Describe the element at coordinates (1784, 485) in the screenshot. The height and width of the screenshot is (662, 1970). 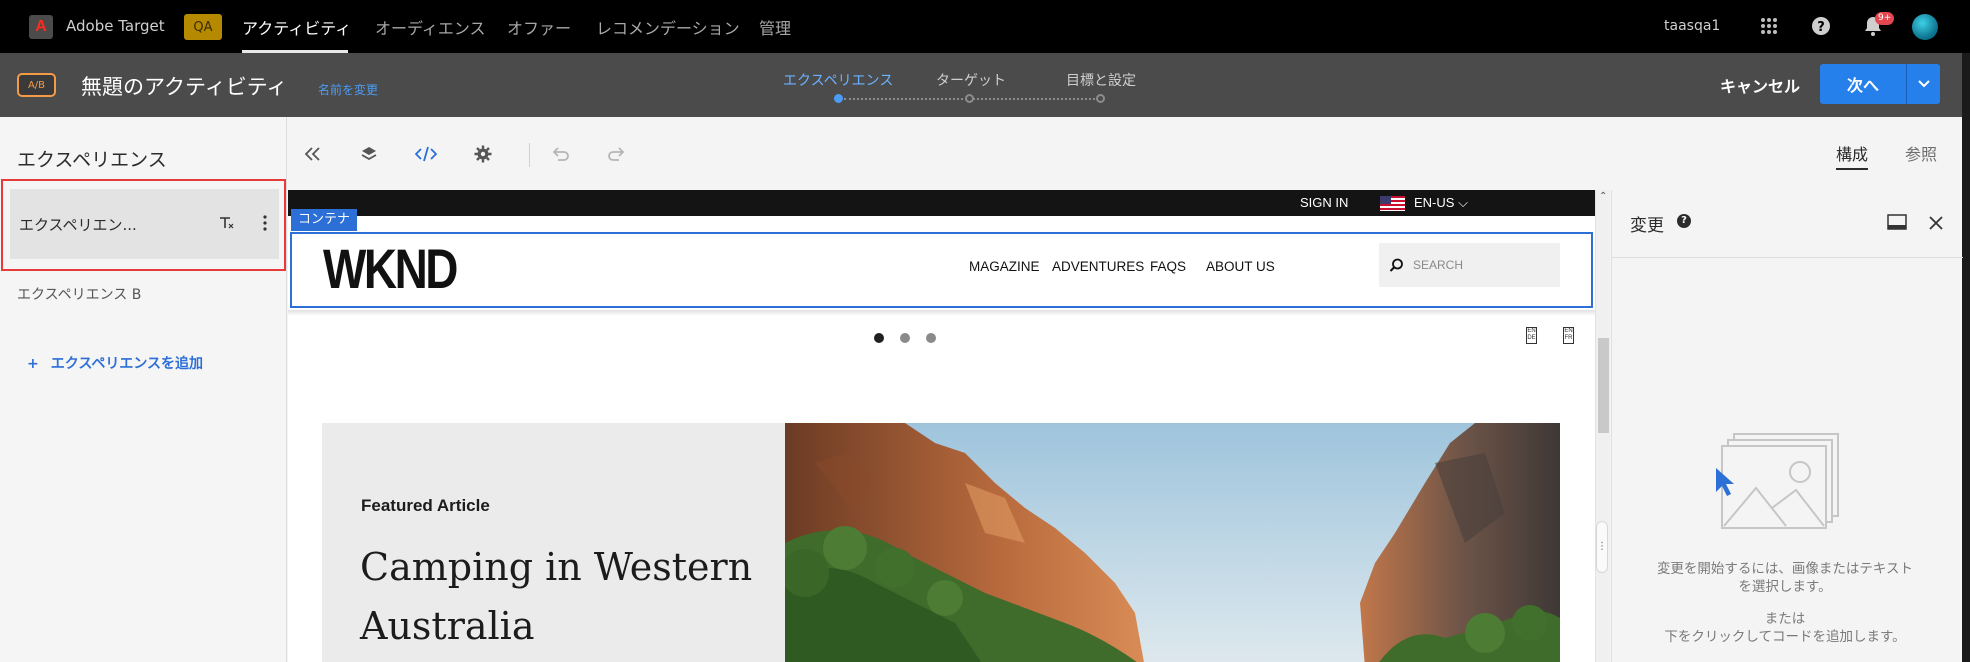
I see `empty-state-illustration` at that location.